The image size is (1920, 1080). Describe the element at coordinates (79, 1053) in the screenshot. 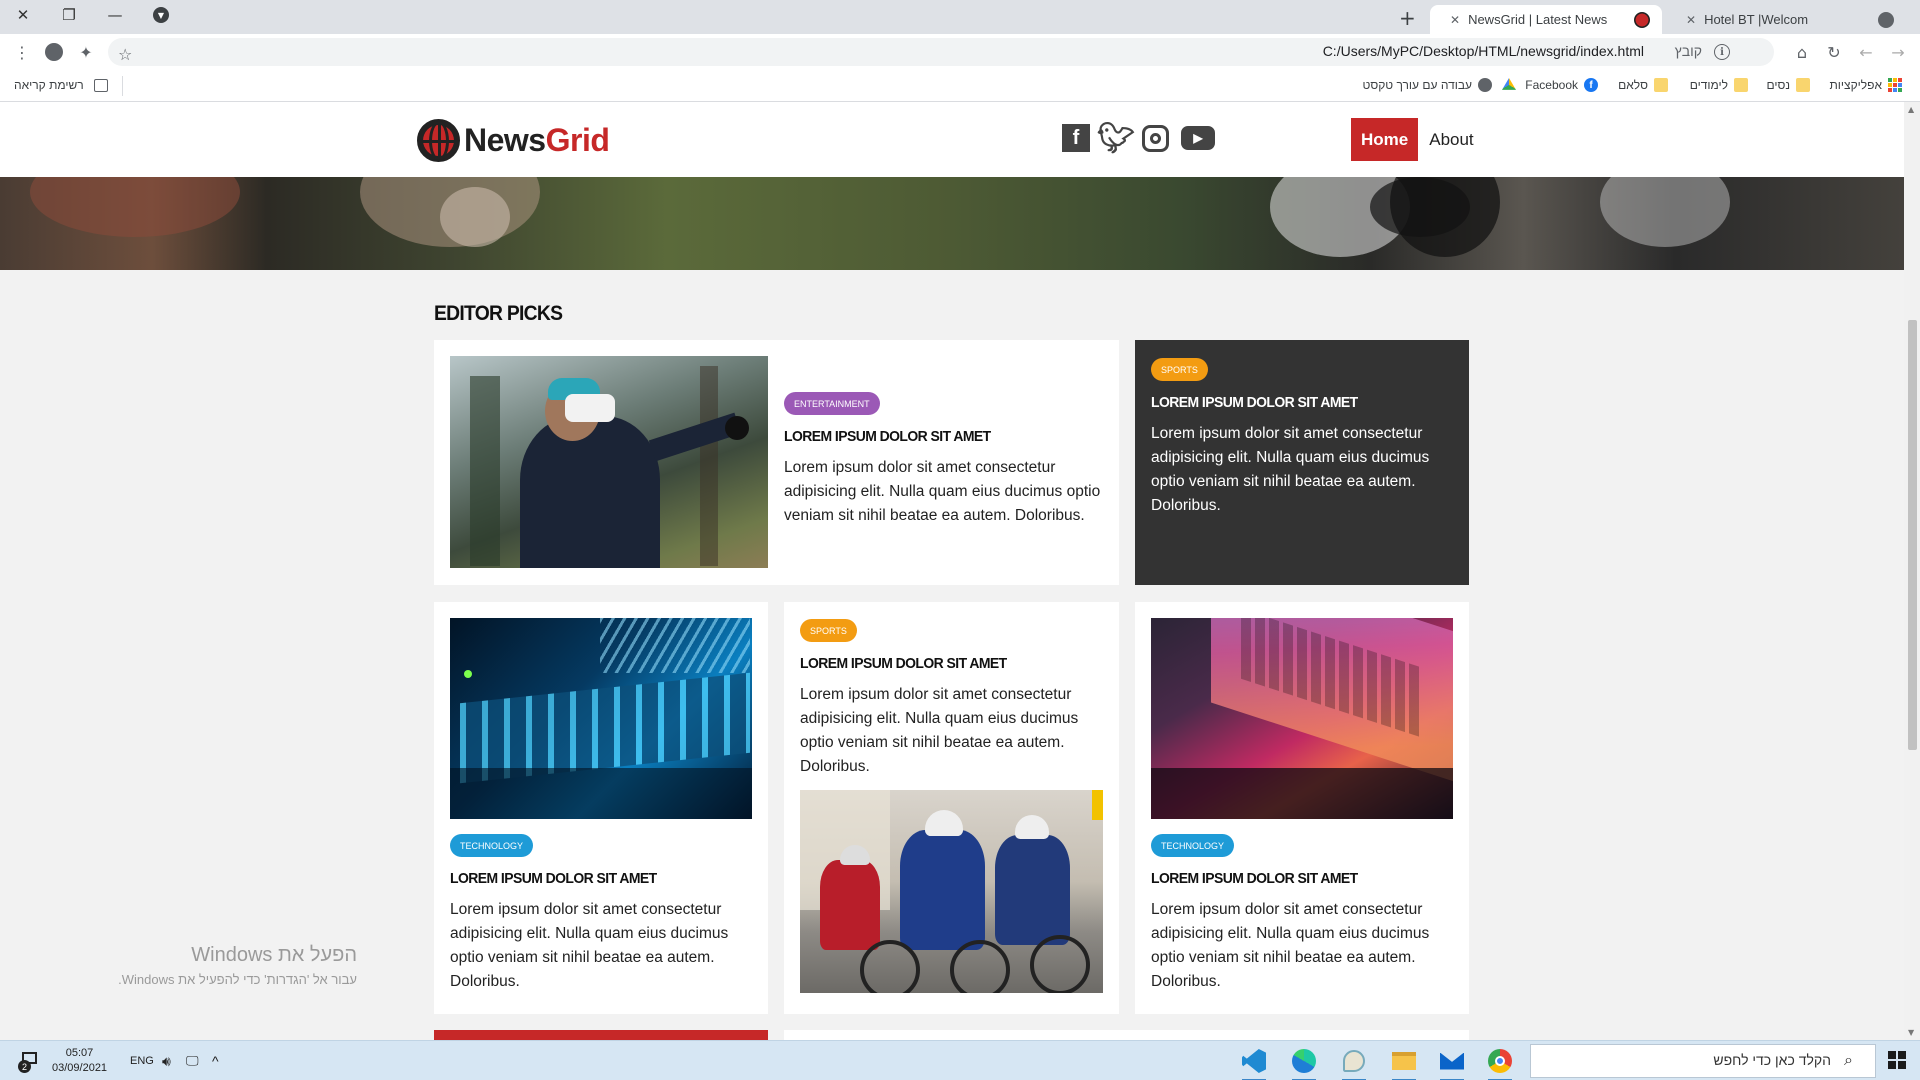

I see `clock-time: 05:07` at that location.